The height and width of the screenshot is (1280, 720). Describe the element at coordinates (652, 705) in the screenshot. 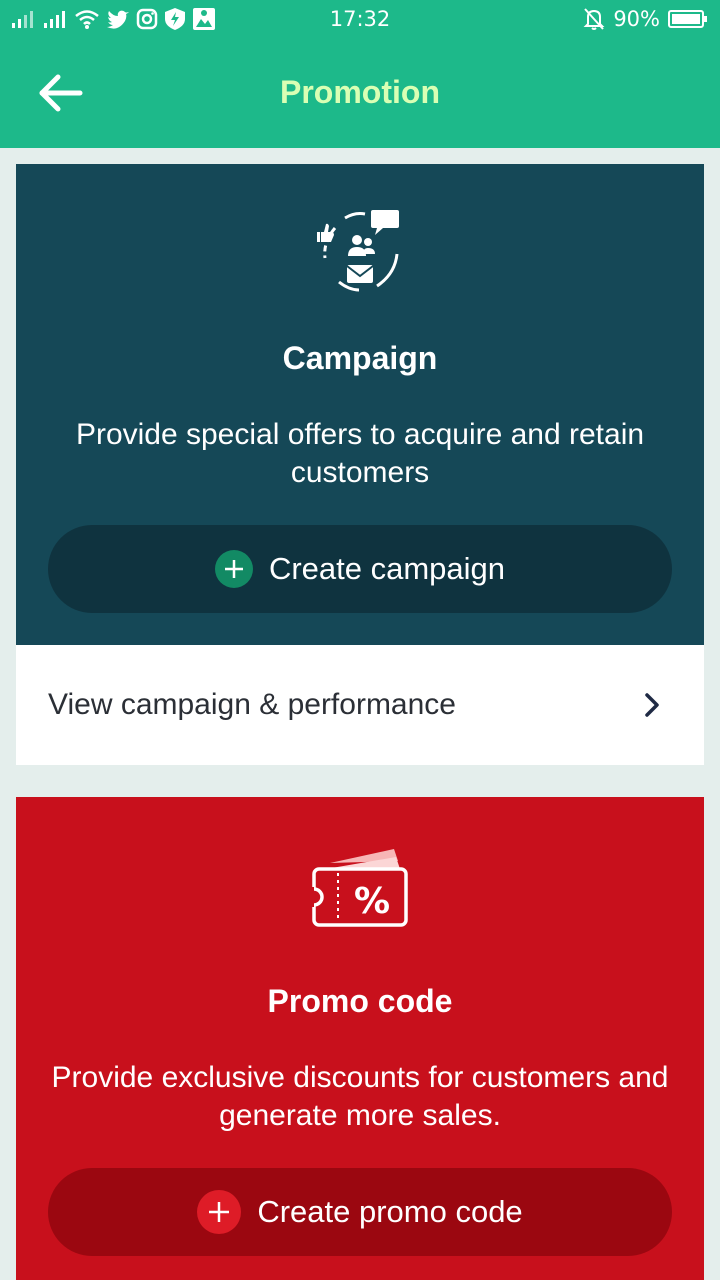

I see `chevron-right-icon` at that location.